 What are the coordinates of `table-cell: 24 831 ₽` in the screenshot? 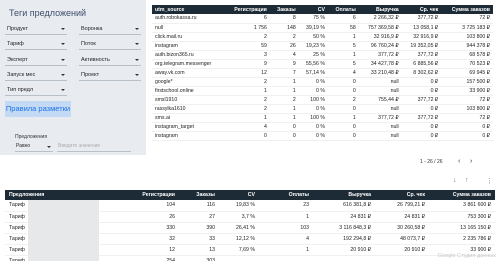 It's located at (402, 217).